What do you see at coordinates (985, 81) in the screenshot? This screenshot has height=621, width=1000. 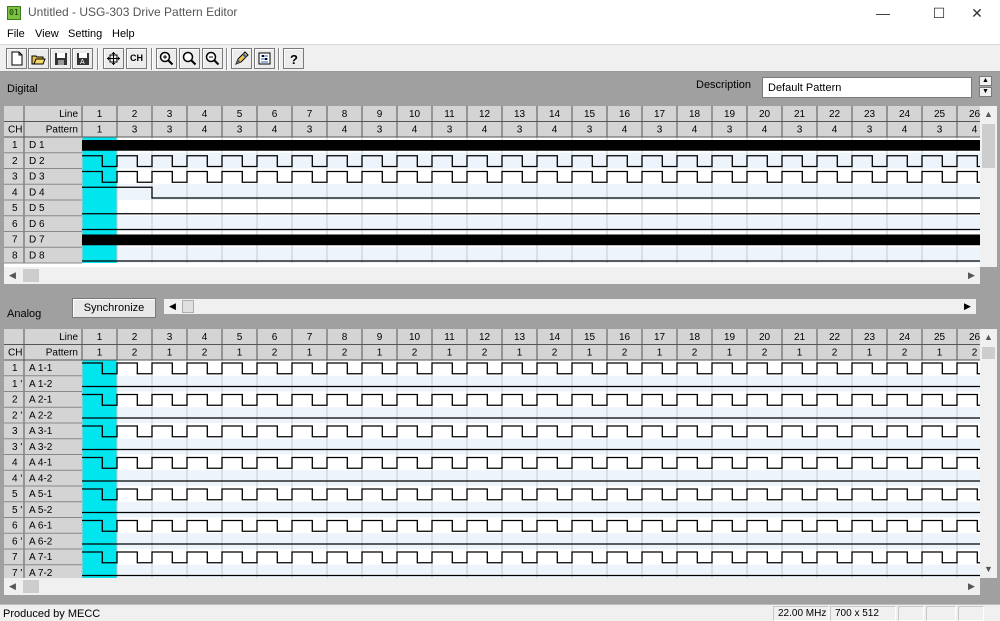 I see `description-spin-up: ▲` at bounding box center [985, 81].